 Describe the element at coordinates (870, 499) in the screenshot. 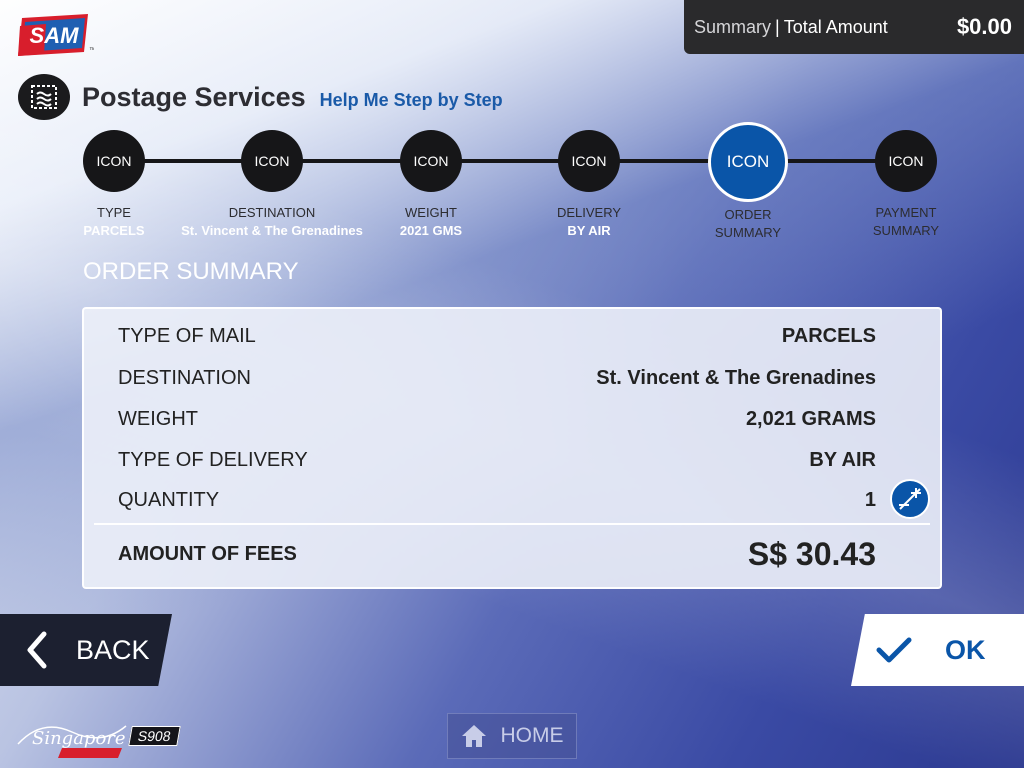

I see `row-value: 1` at that location.